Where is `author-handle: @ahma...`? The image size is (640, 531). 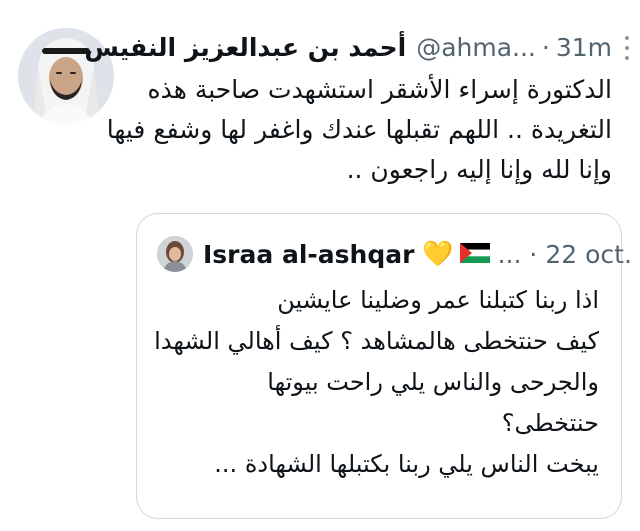
author-handle: @ahma... is located at coordinates (476, 48).